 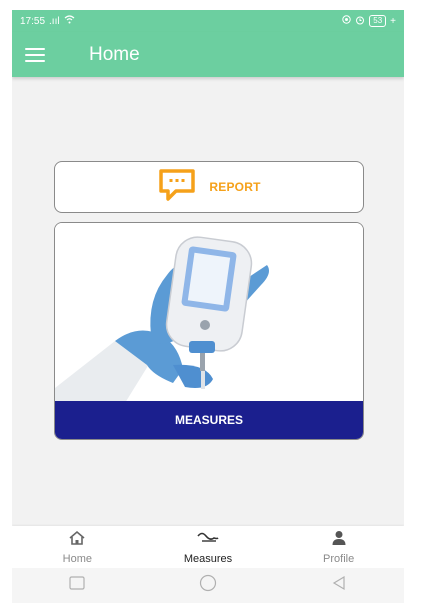 I want to click on report-card: REPORT, so click(x=209, y=187).